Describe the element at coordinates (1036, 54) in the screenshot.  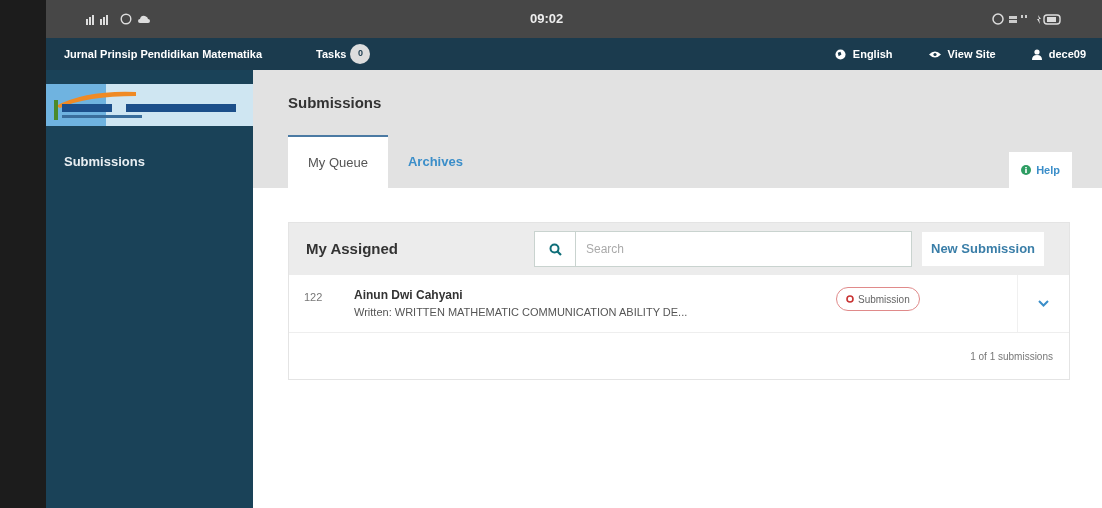
I see `user-icon` at that location.